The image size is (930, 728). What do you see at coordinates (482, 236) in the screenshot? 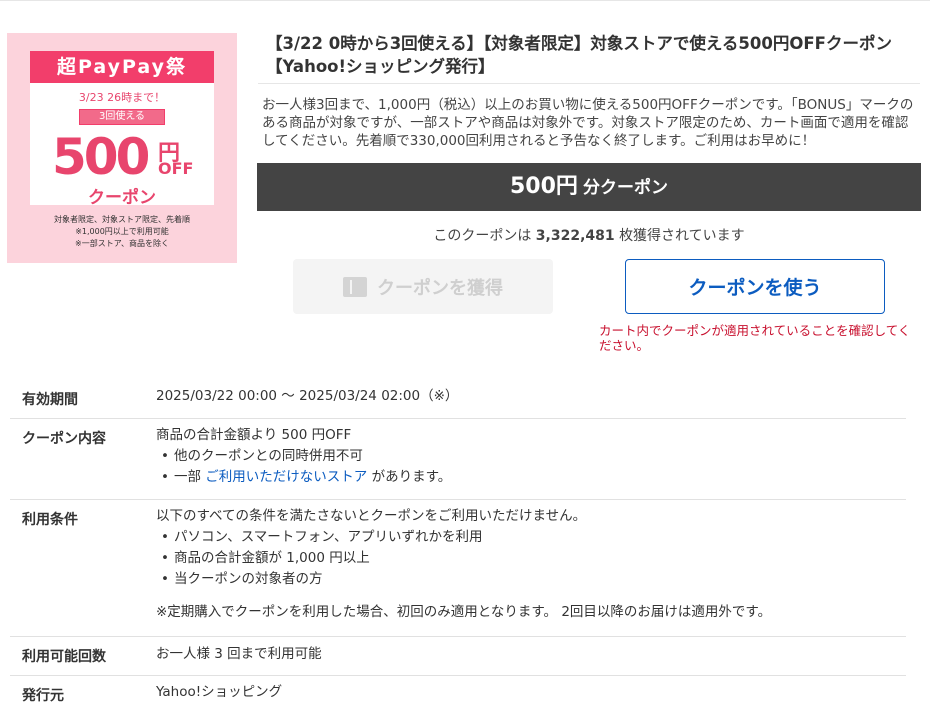
I see `acquired-prefix: このクーポンは` at bounding box center [482, 236].